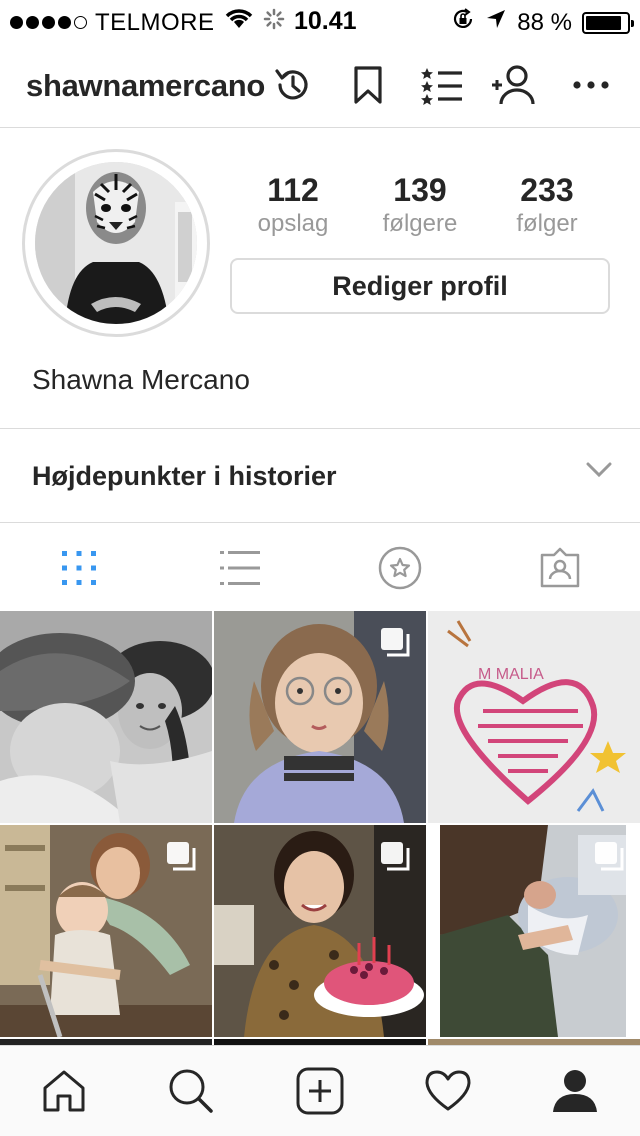  I want to click on following-label: følger, so click(547, 223).